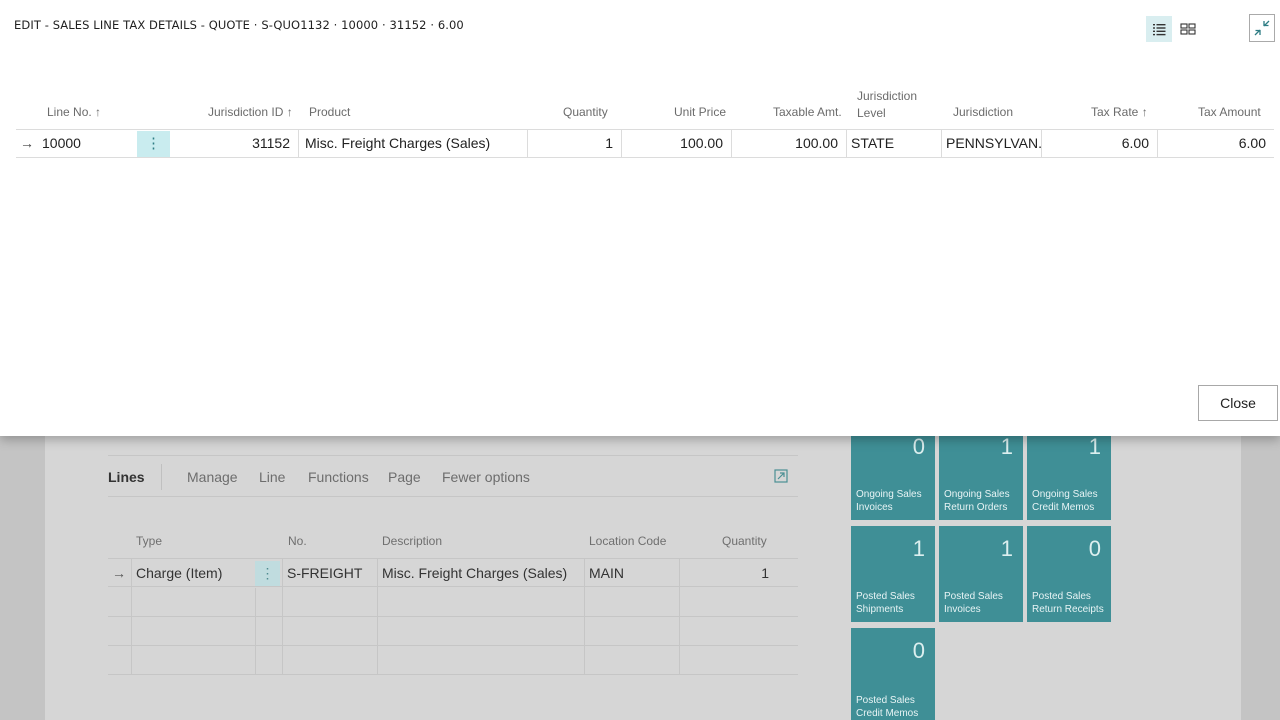 The image size is (1280, 720). I want to click on col-no-header: No., so click(297, 541).